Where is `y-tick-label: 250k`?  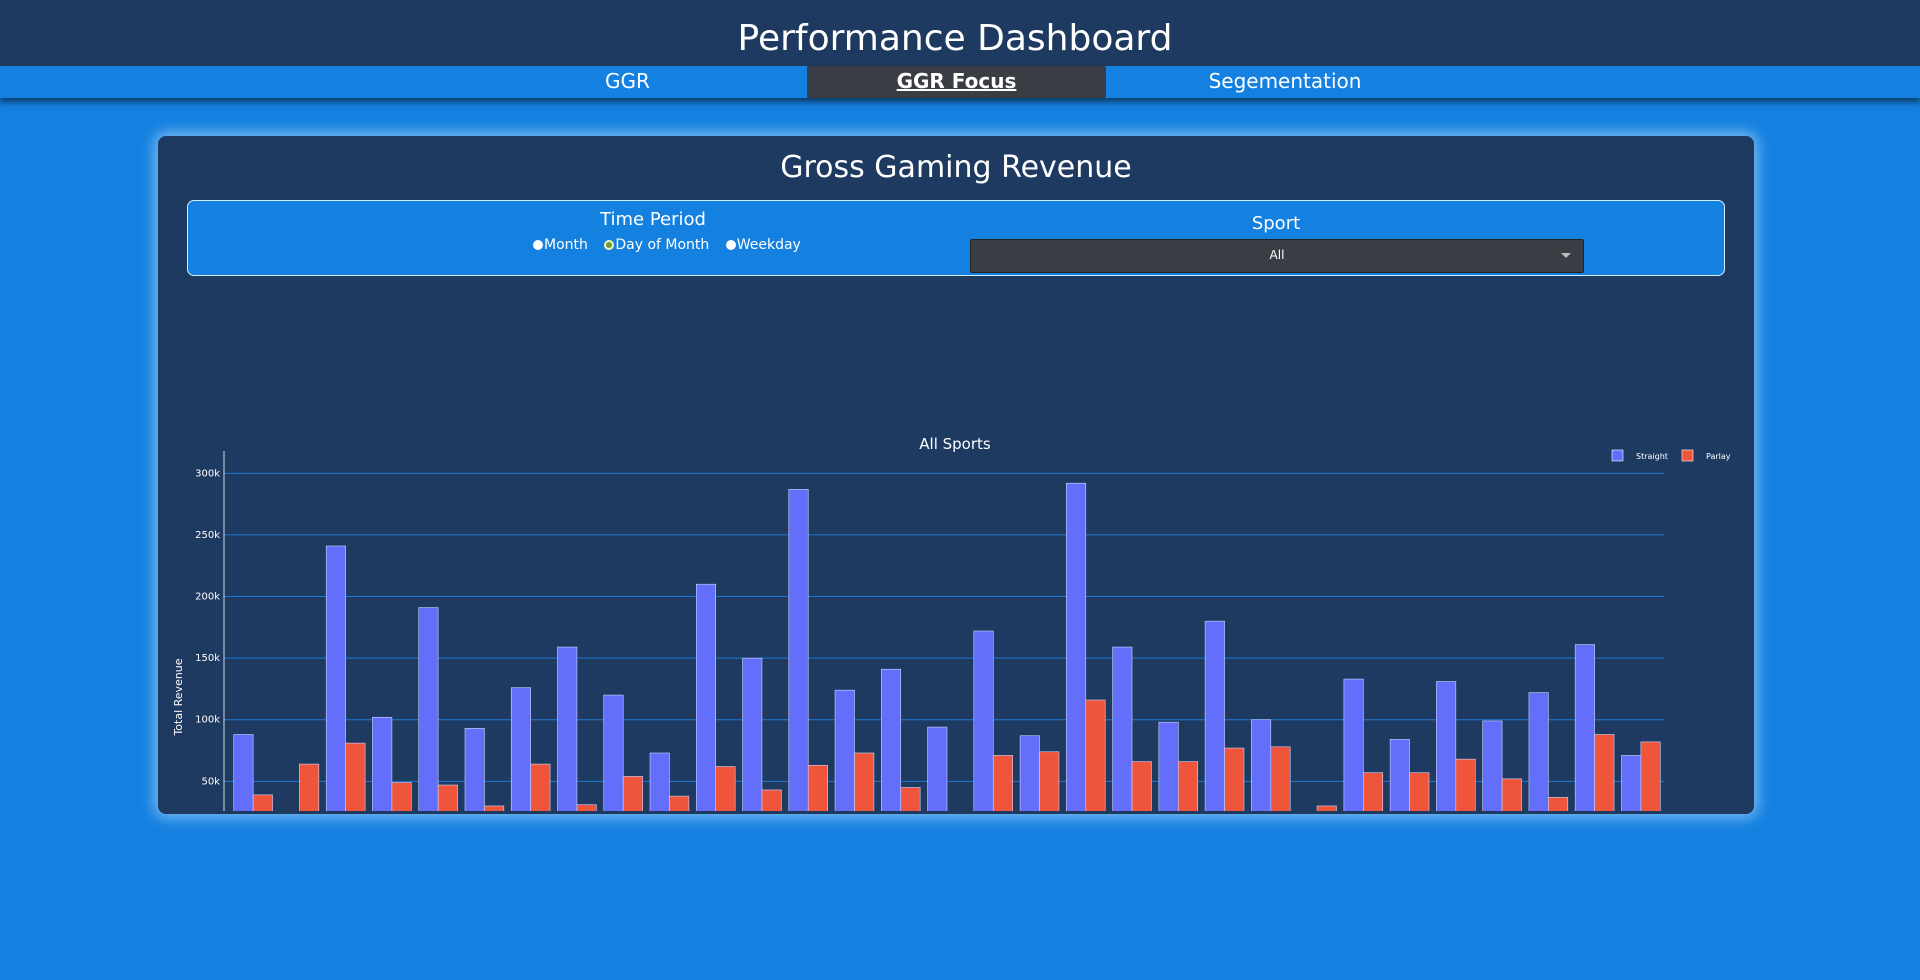
y-tick-label: 250k is located at coordinates (207, 535).